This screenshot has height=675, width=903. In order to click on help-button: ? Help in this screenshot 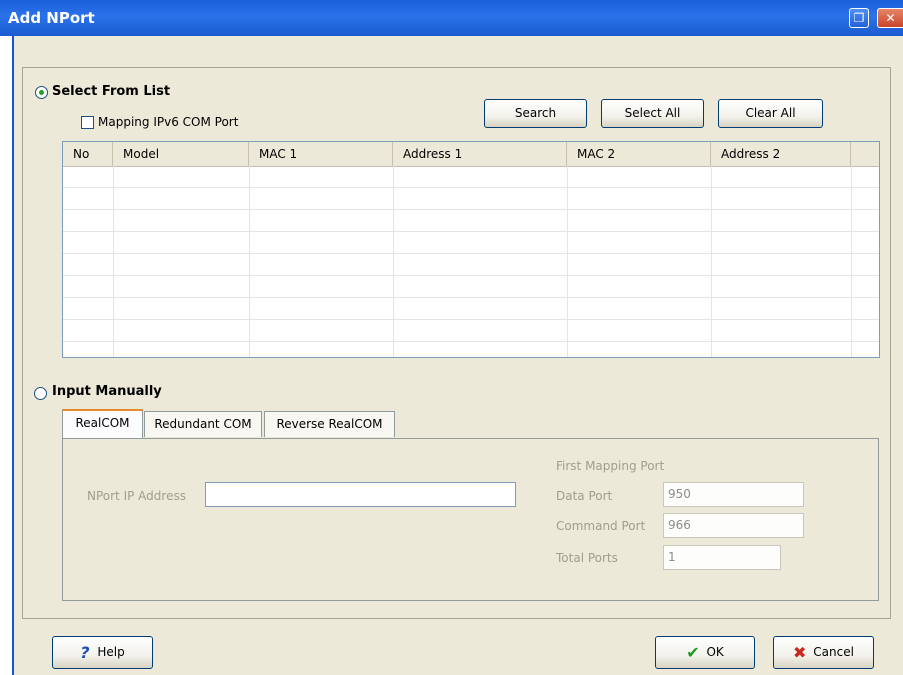, I will do `click(102, 652)`.